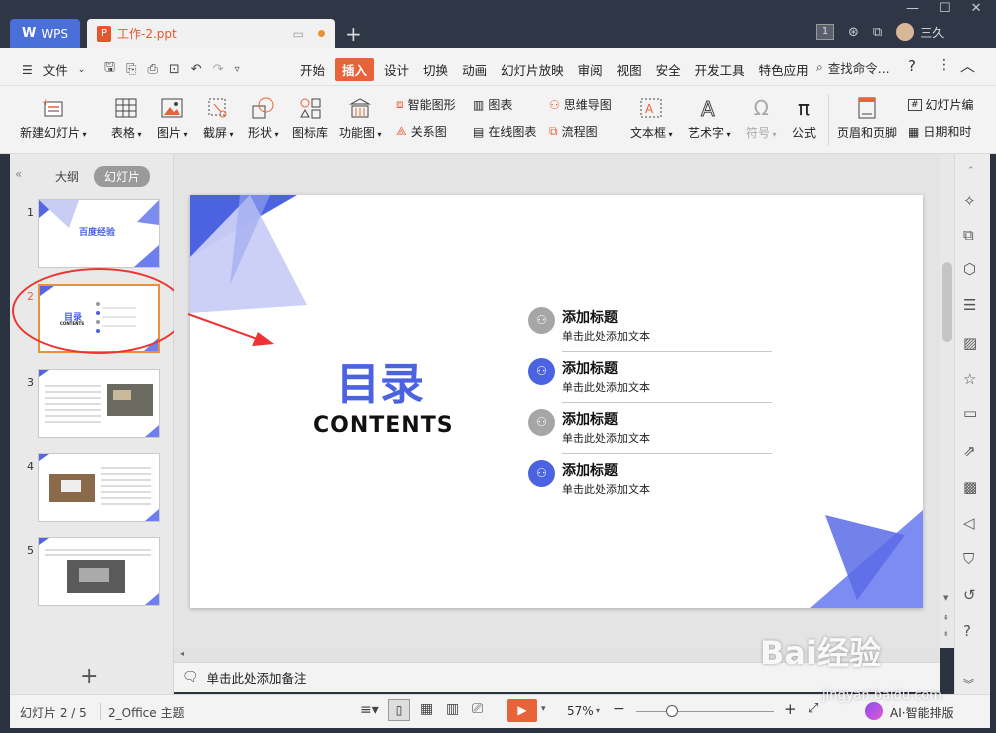 The height and width of the screenshot is (733, 996). I want to click on maximize-icon: ☐, so click(945, 8).